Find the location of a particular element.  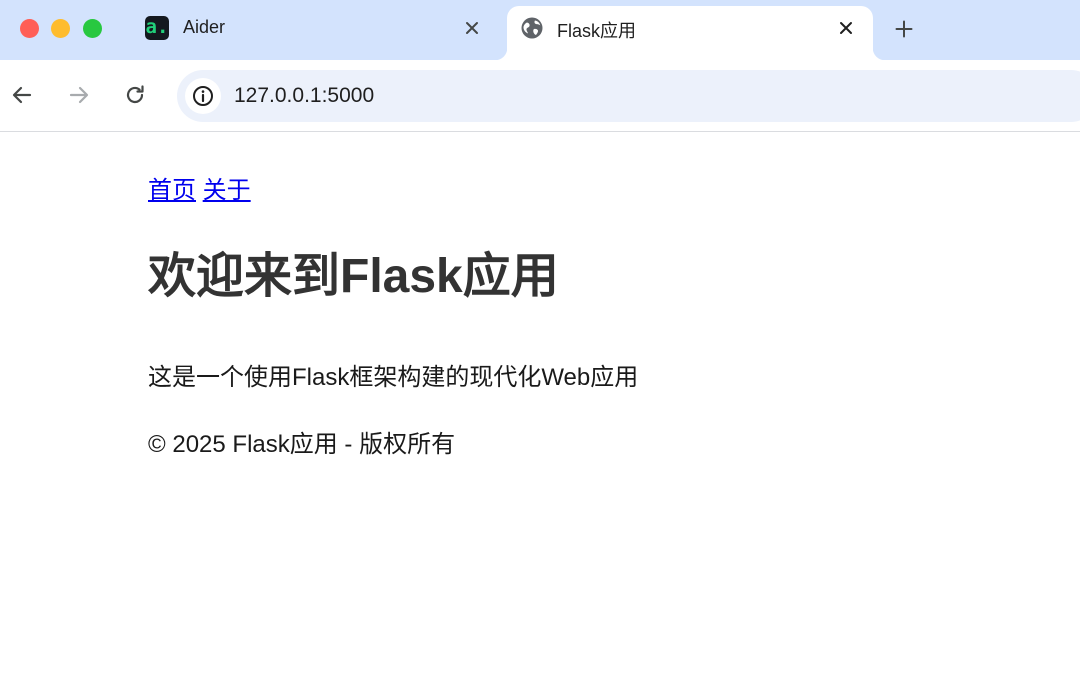

new-tab-button is located at coordinates (904, 29).